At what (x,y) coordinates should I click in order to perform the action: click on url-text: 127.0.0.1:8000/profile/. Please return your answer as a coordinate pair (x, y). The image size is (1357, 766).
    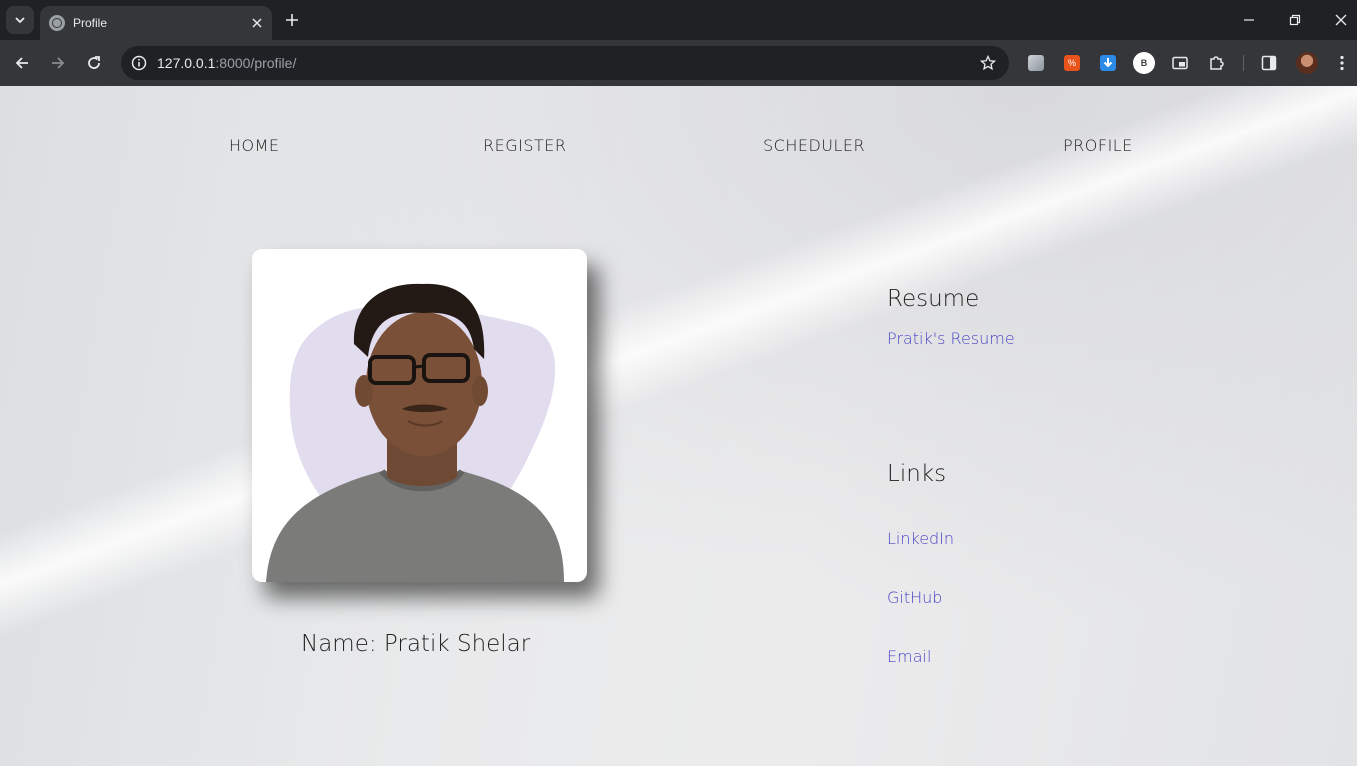
    Looking at the image, I should click on (226, 63).